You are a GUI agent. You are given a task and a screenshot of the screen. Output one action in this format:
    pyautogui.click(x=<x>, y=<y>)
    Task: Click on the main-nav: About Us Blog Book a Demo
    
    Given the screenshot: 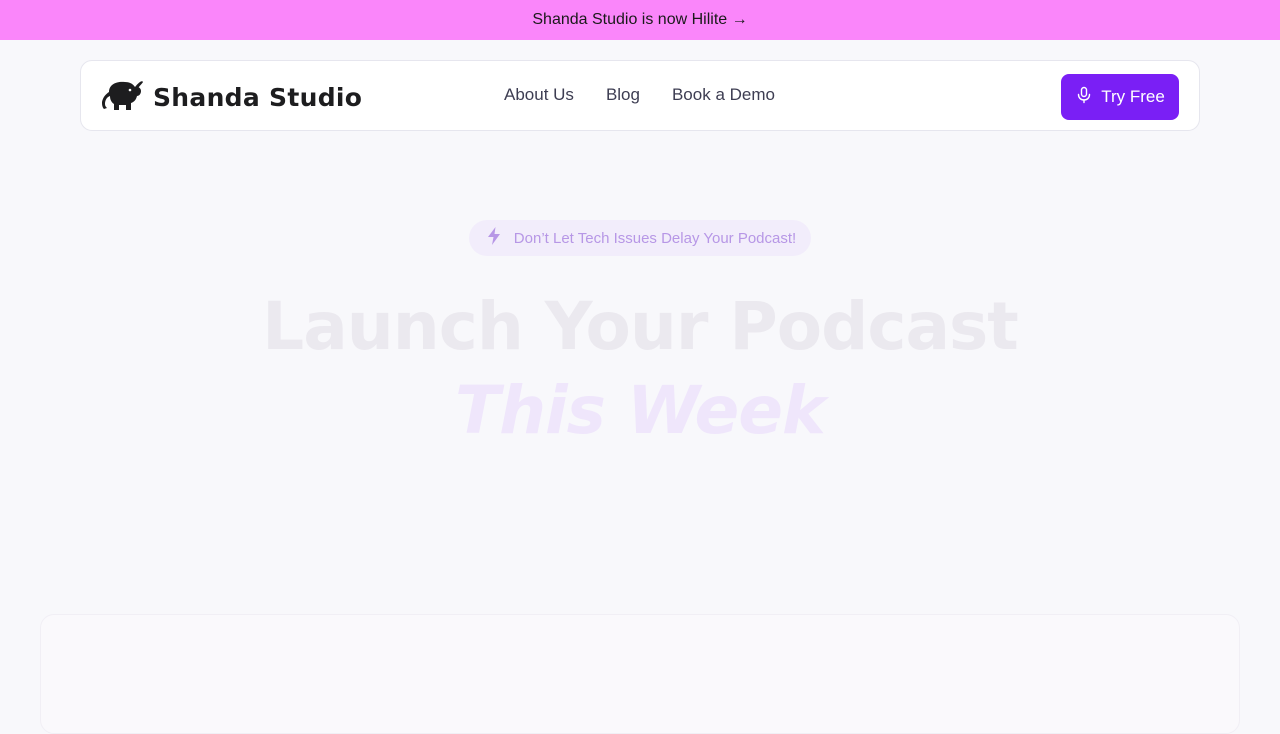 What is the action you would take?
    pyautogui.click(x=639, y=95)
    